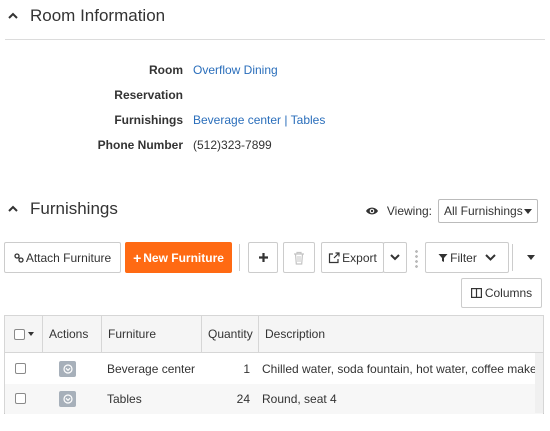 The width and height of the screenshot is (550, 431). I want to click on furnishing-link-beverage-center: Beverage center, so click(237, 120).